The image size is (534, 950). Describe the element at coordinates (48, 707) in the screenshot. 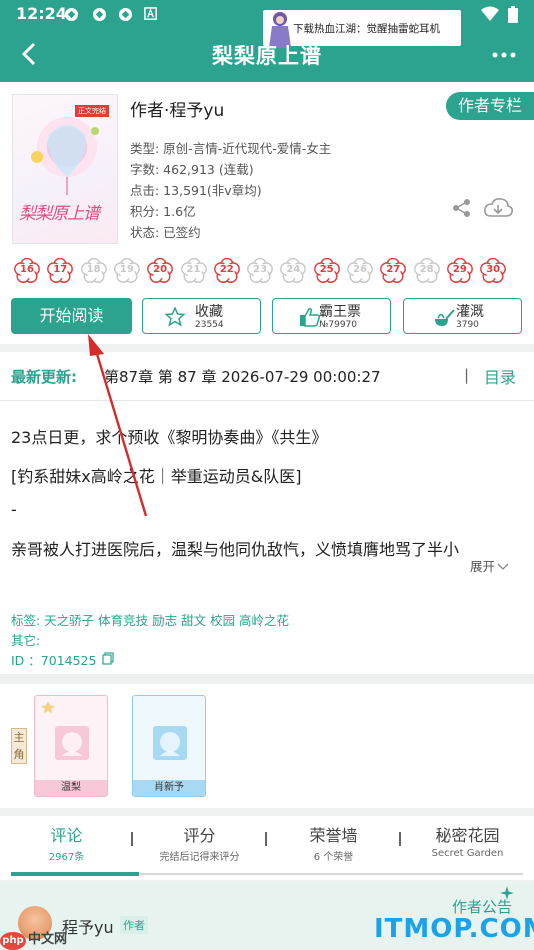

I see `star-badge-icon` at that location.